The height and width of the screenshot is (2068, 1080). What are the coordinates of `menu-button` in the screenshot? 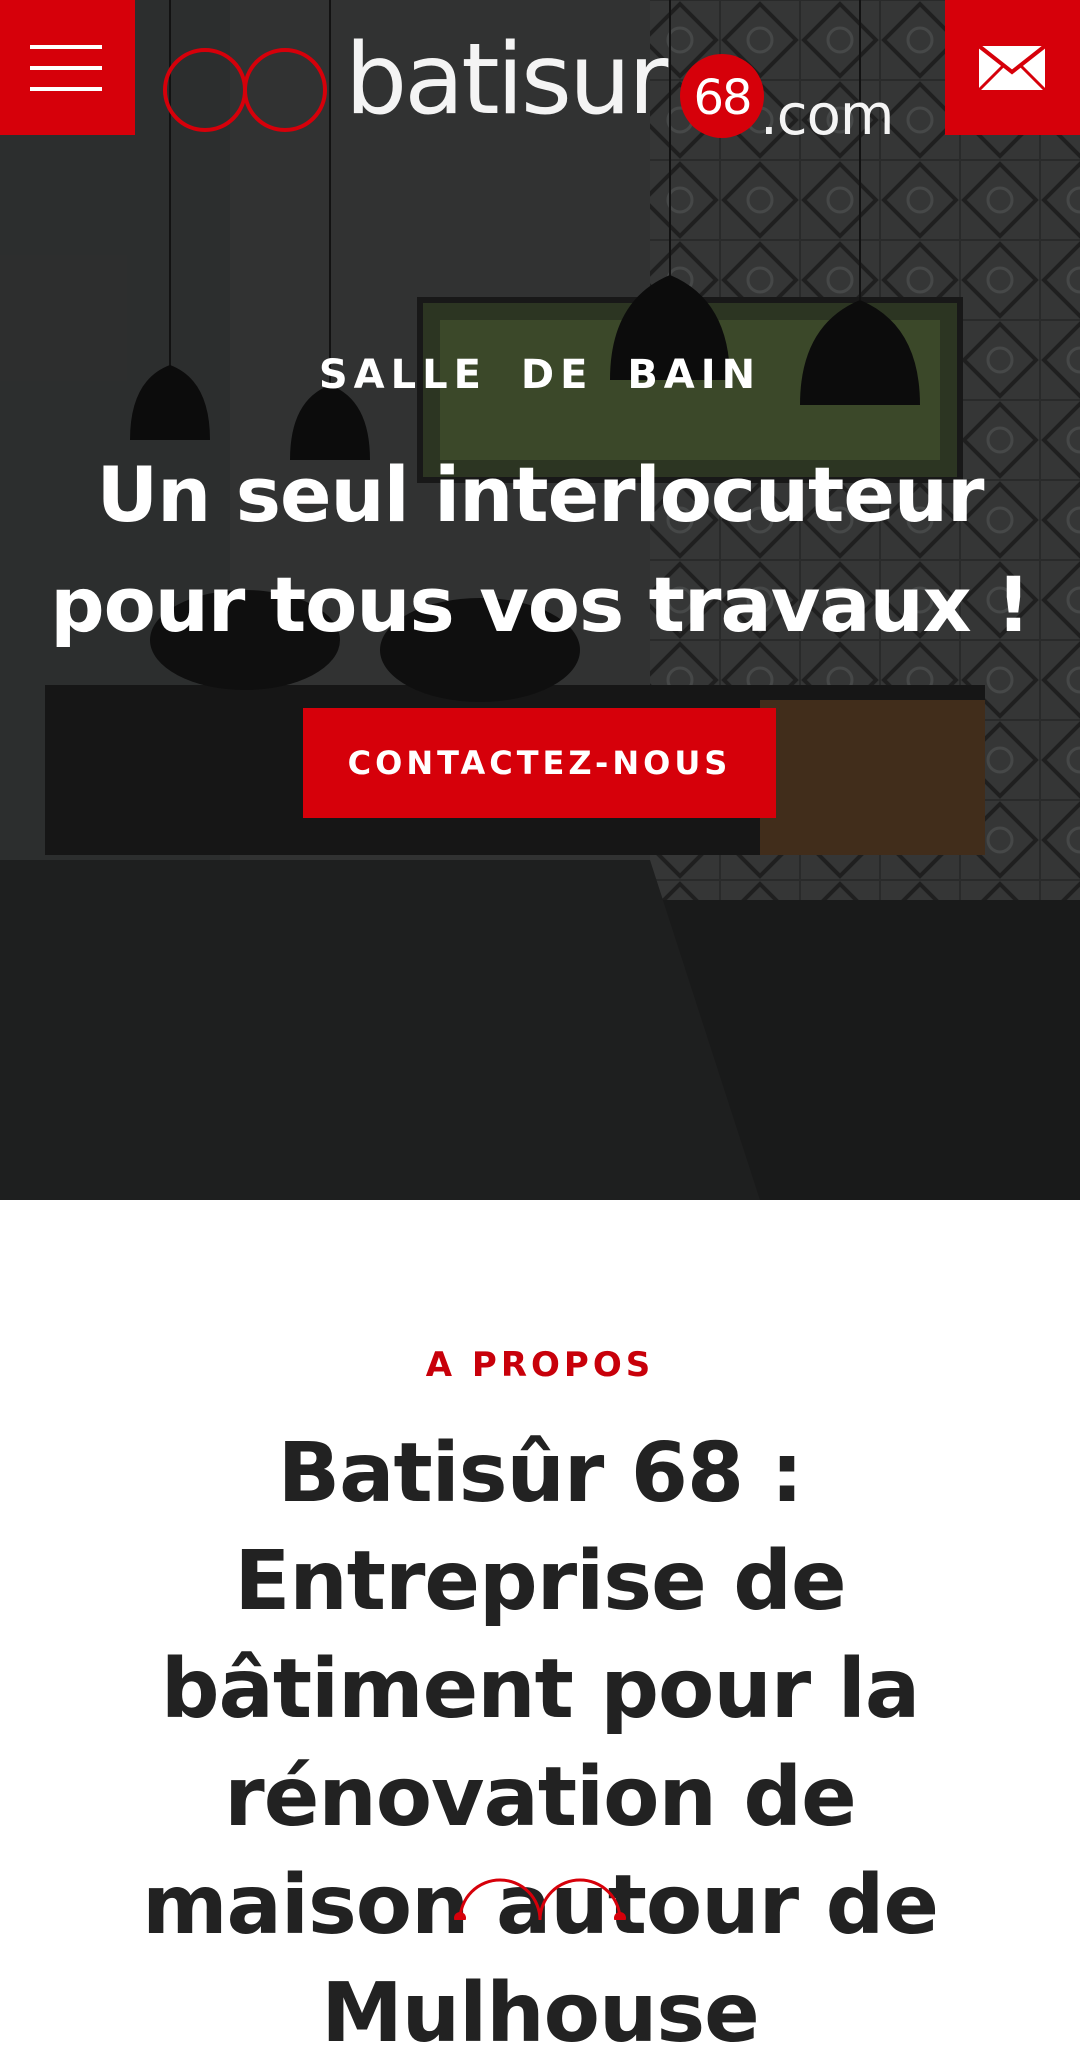 It's located at (67, 67).